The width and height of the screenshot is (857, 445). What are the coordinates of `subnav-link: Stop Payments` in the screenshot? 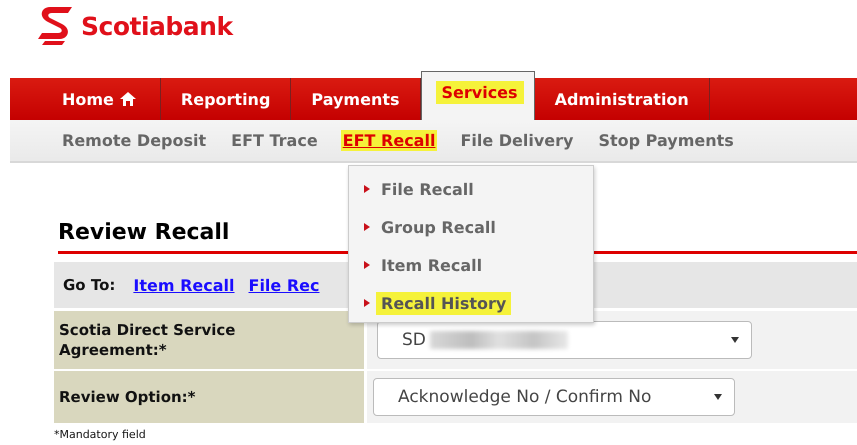 It's located at (666, 140).